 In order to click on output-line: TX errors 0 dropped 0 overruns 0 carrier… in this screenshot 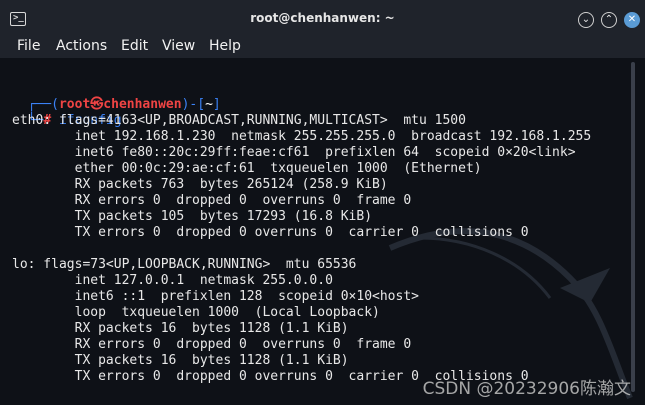, I will do `click(270, 232)`.